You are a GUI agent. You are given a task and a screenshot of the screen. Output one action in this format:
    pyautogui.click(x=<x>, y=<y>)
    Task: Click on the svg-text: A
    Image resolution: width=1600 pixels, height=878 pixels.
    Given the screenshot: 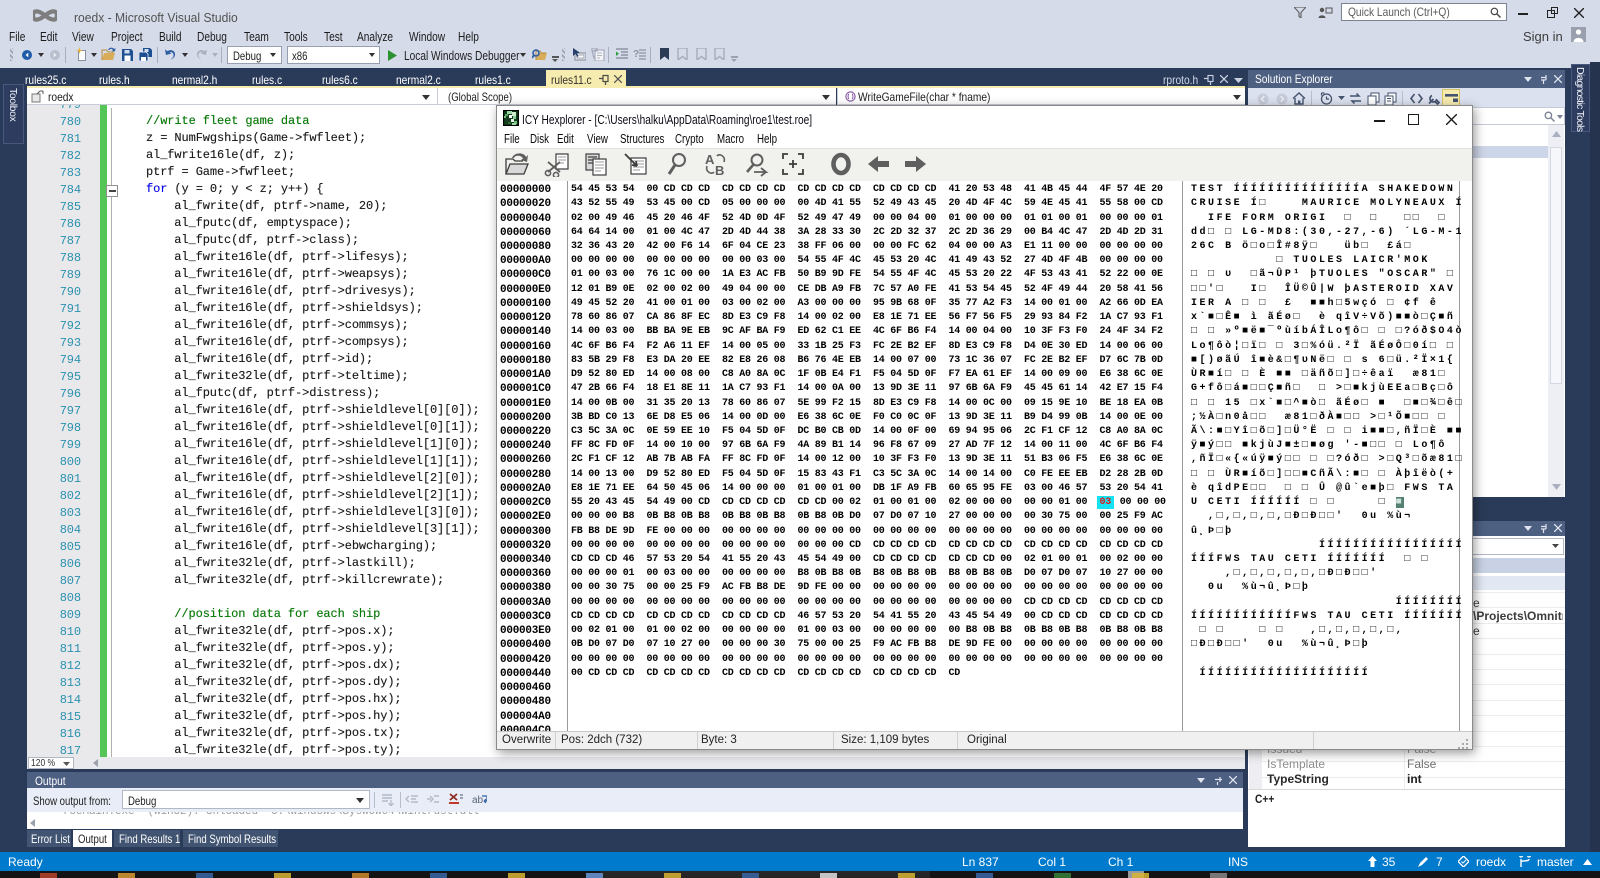 What is the action you would take?
    pyautogui.click(x=710, y=159)
    